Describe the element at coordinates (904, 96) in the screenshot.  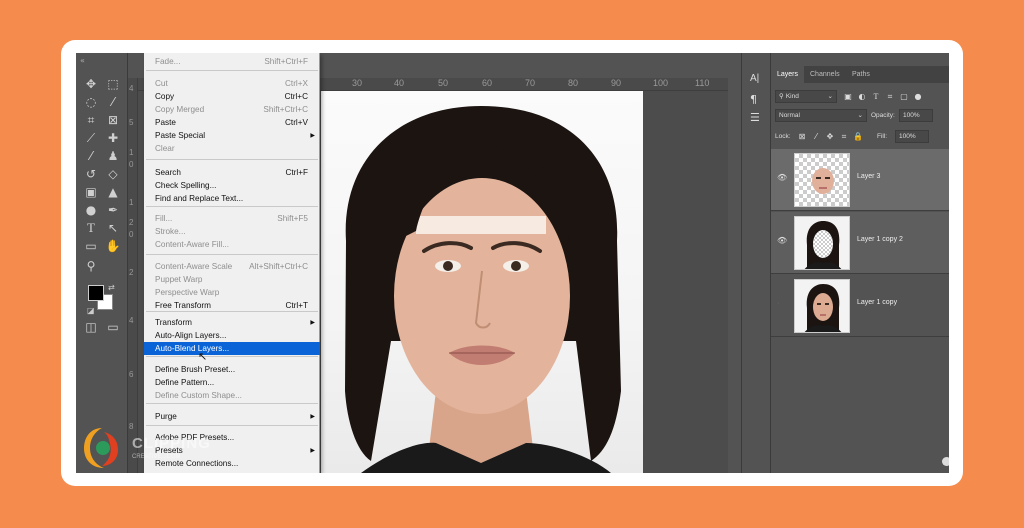
I see `filter-smart-object-icon: ▢` at that location.